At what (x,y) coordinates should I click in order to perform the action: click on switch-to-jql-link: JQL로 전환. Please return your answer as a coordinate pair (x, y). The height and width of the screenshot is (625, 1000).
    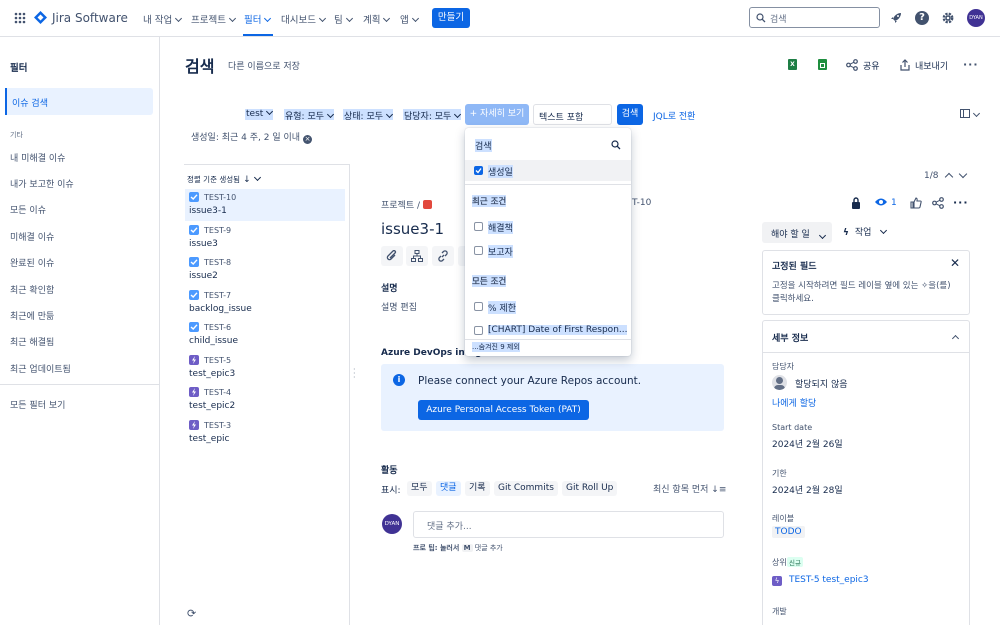
    Looking at the image, I should click on (674, 115).